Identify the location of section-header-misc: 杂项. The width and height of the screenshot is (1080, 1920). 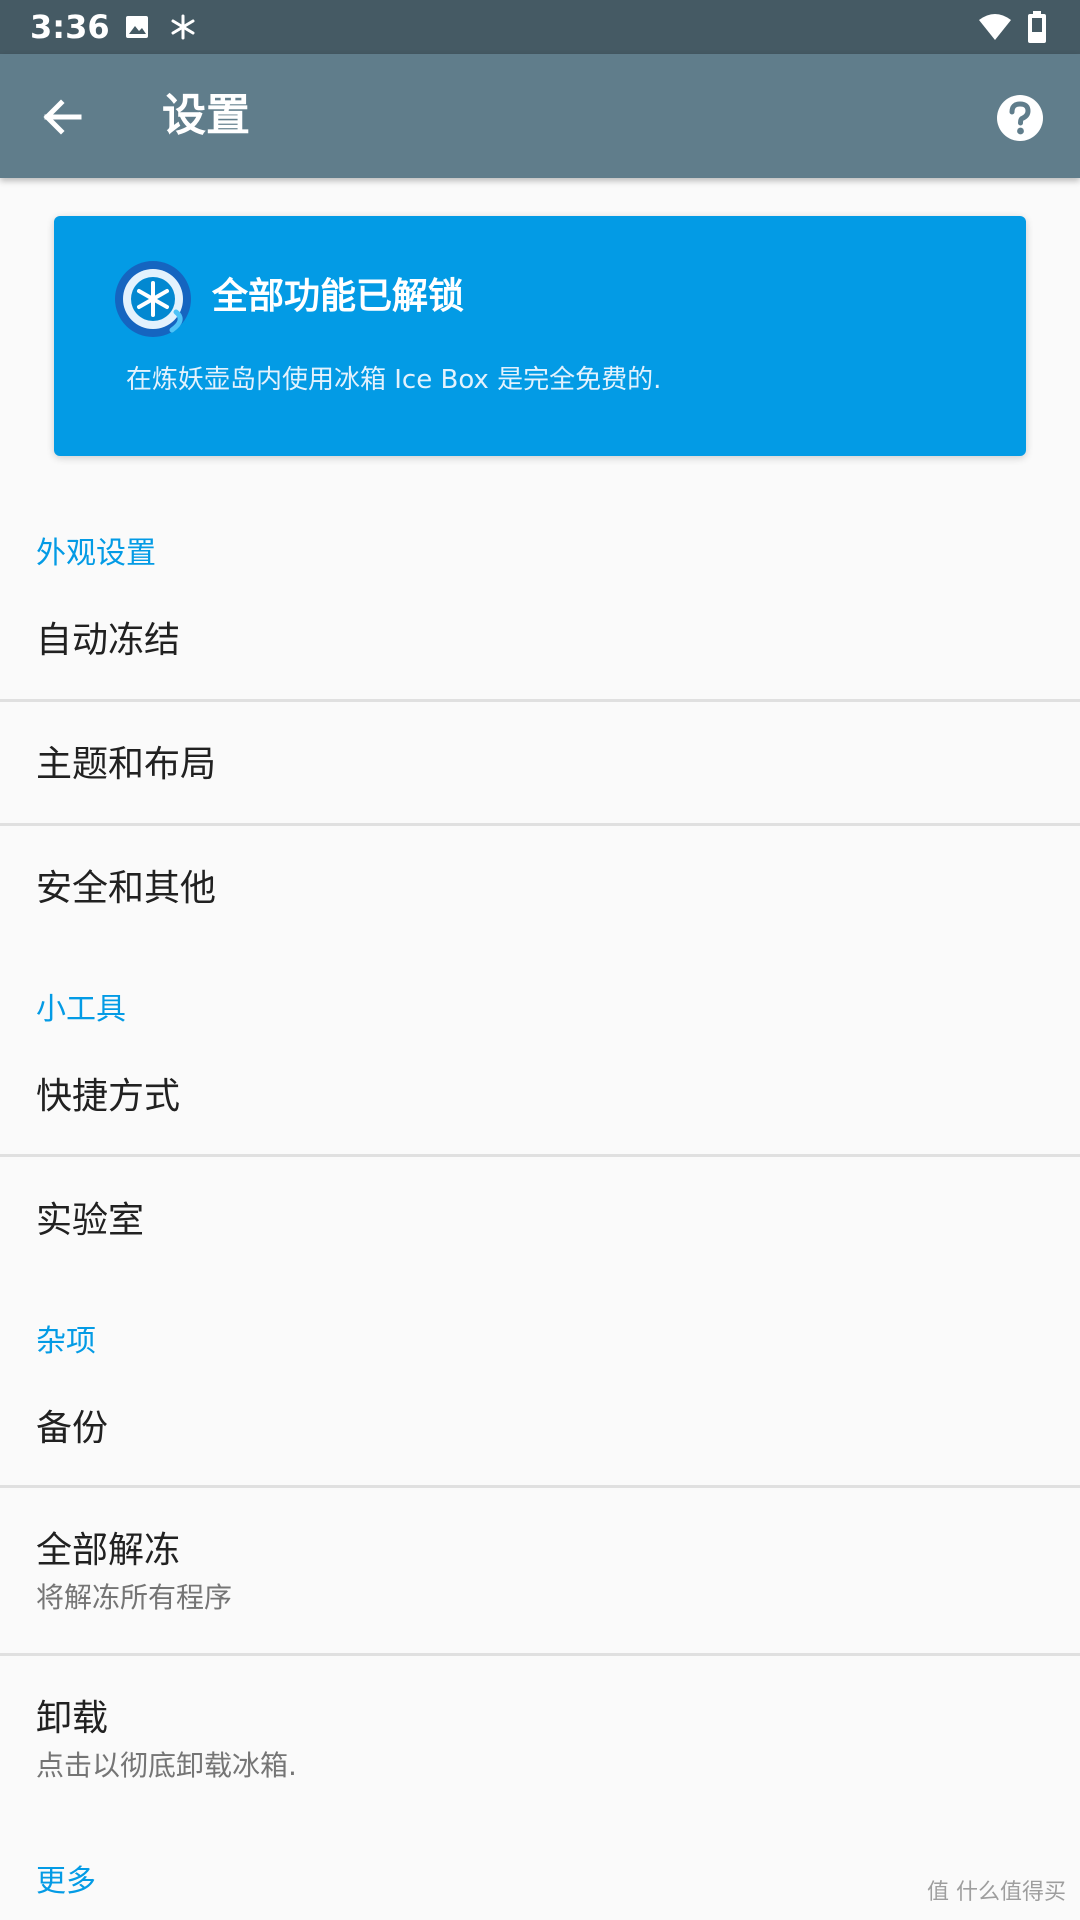
(66, 1341).